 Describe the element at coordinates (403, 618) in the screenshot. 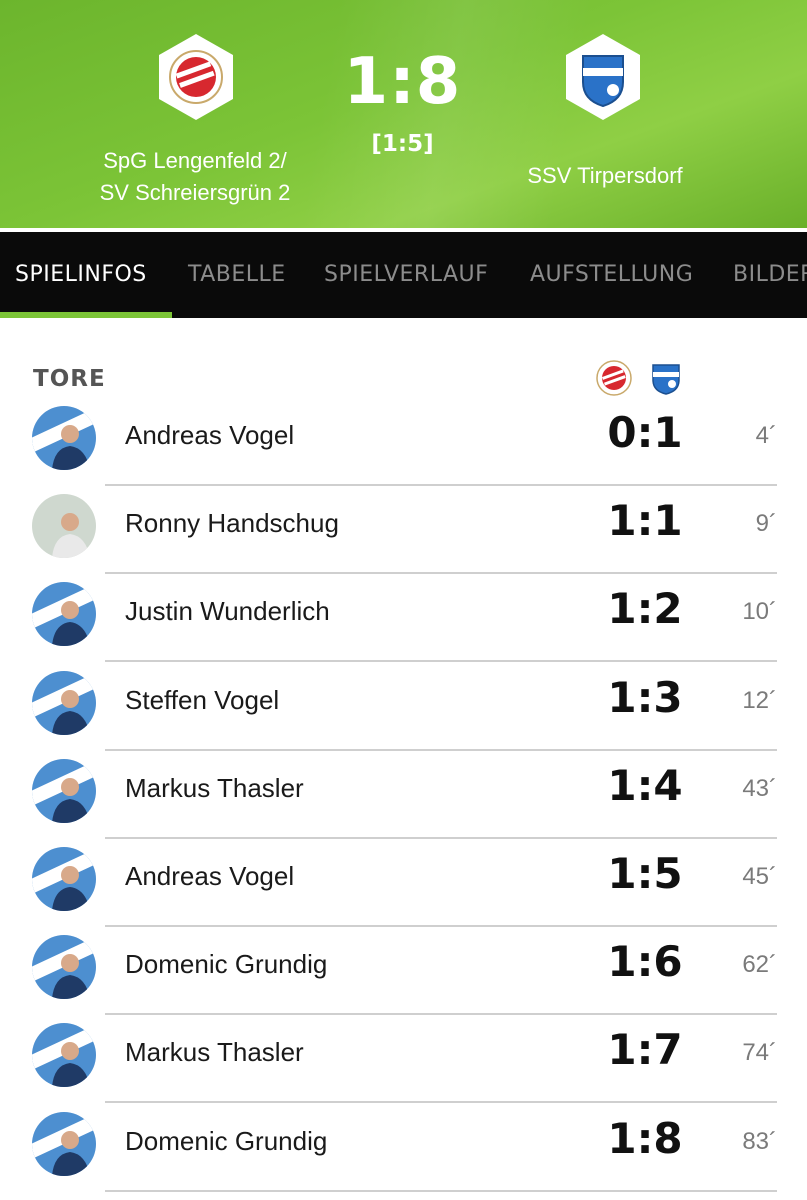

I see `goal-row: Justin Wunderlich 1:2 10´` at that location.